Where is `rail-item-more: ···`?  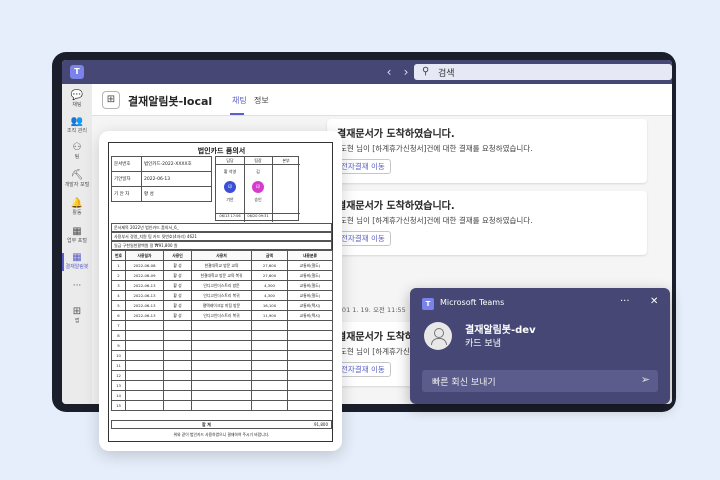 rail-item-more: ··· is located at coordinates (77, 293).